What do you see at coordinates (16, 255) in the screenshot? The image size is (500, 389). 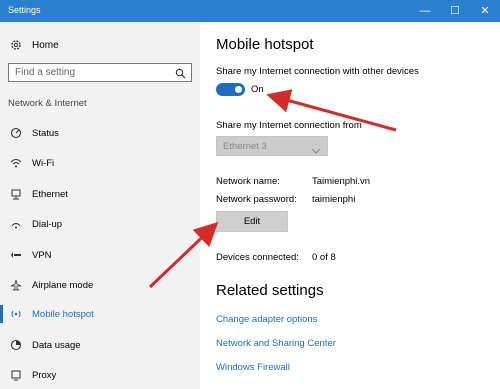 I see `vpn-icon` at bounding box center [16, 255].